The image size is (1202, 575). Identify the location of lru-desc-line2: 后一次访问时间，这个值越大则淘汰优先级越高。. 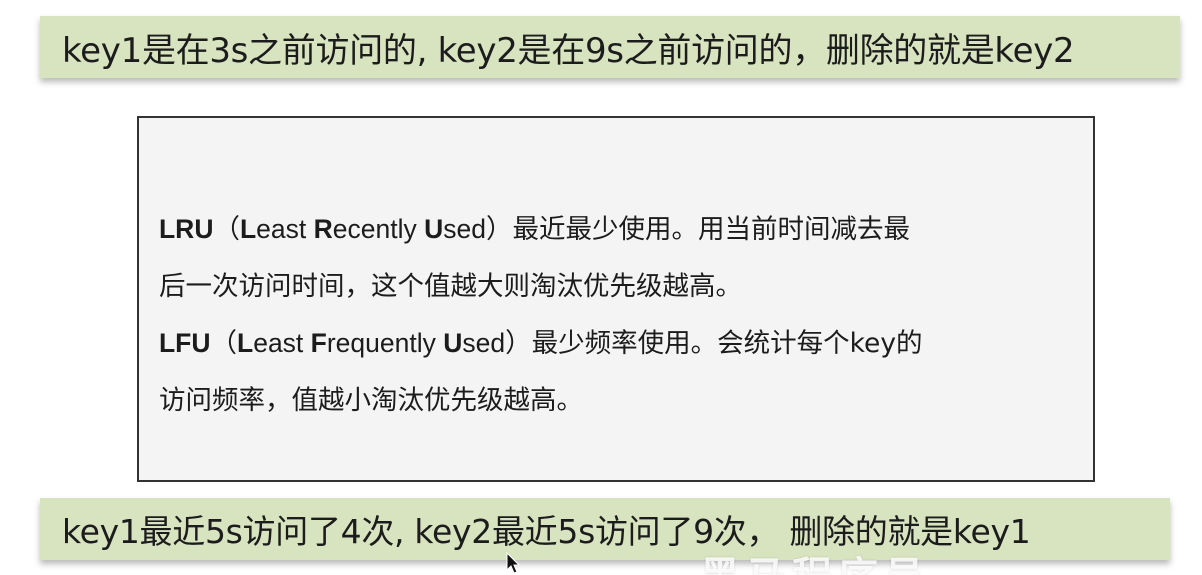
(450, 286).